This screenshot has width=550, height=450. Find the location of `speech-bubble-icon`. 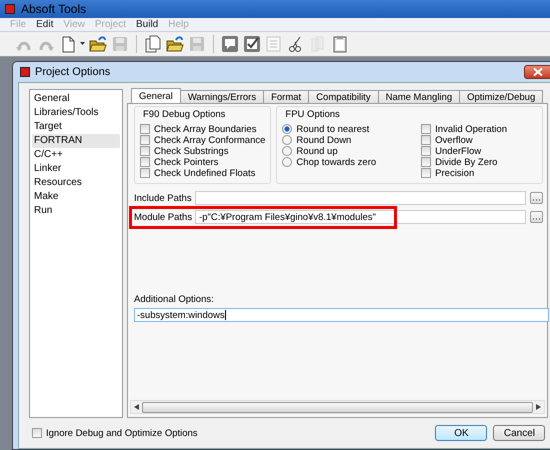

speech-bubble-icon is located at coordinates (230, 44).